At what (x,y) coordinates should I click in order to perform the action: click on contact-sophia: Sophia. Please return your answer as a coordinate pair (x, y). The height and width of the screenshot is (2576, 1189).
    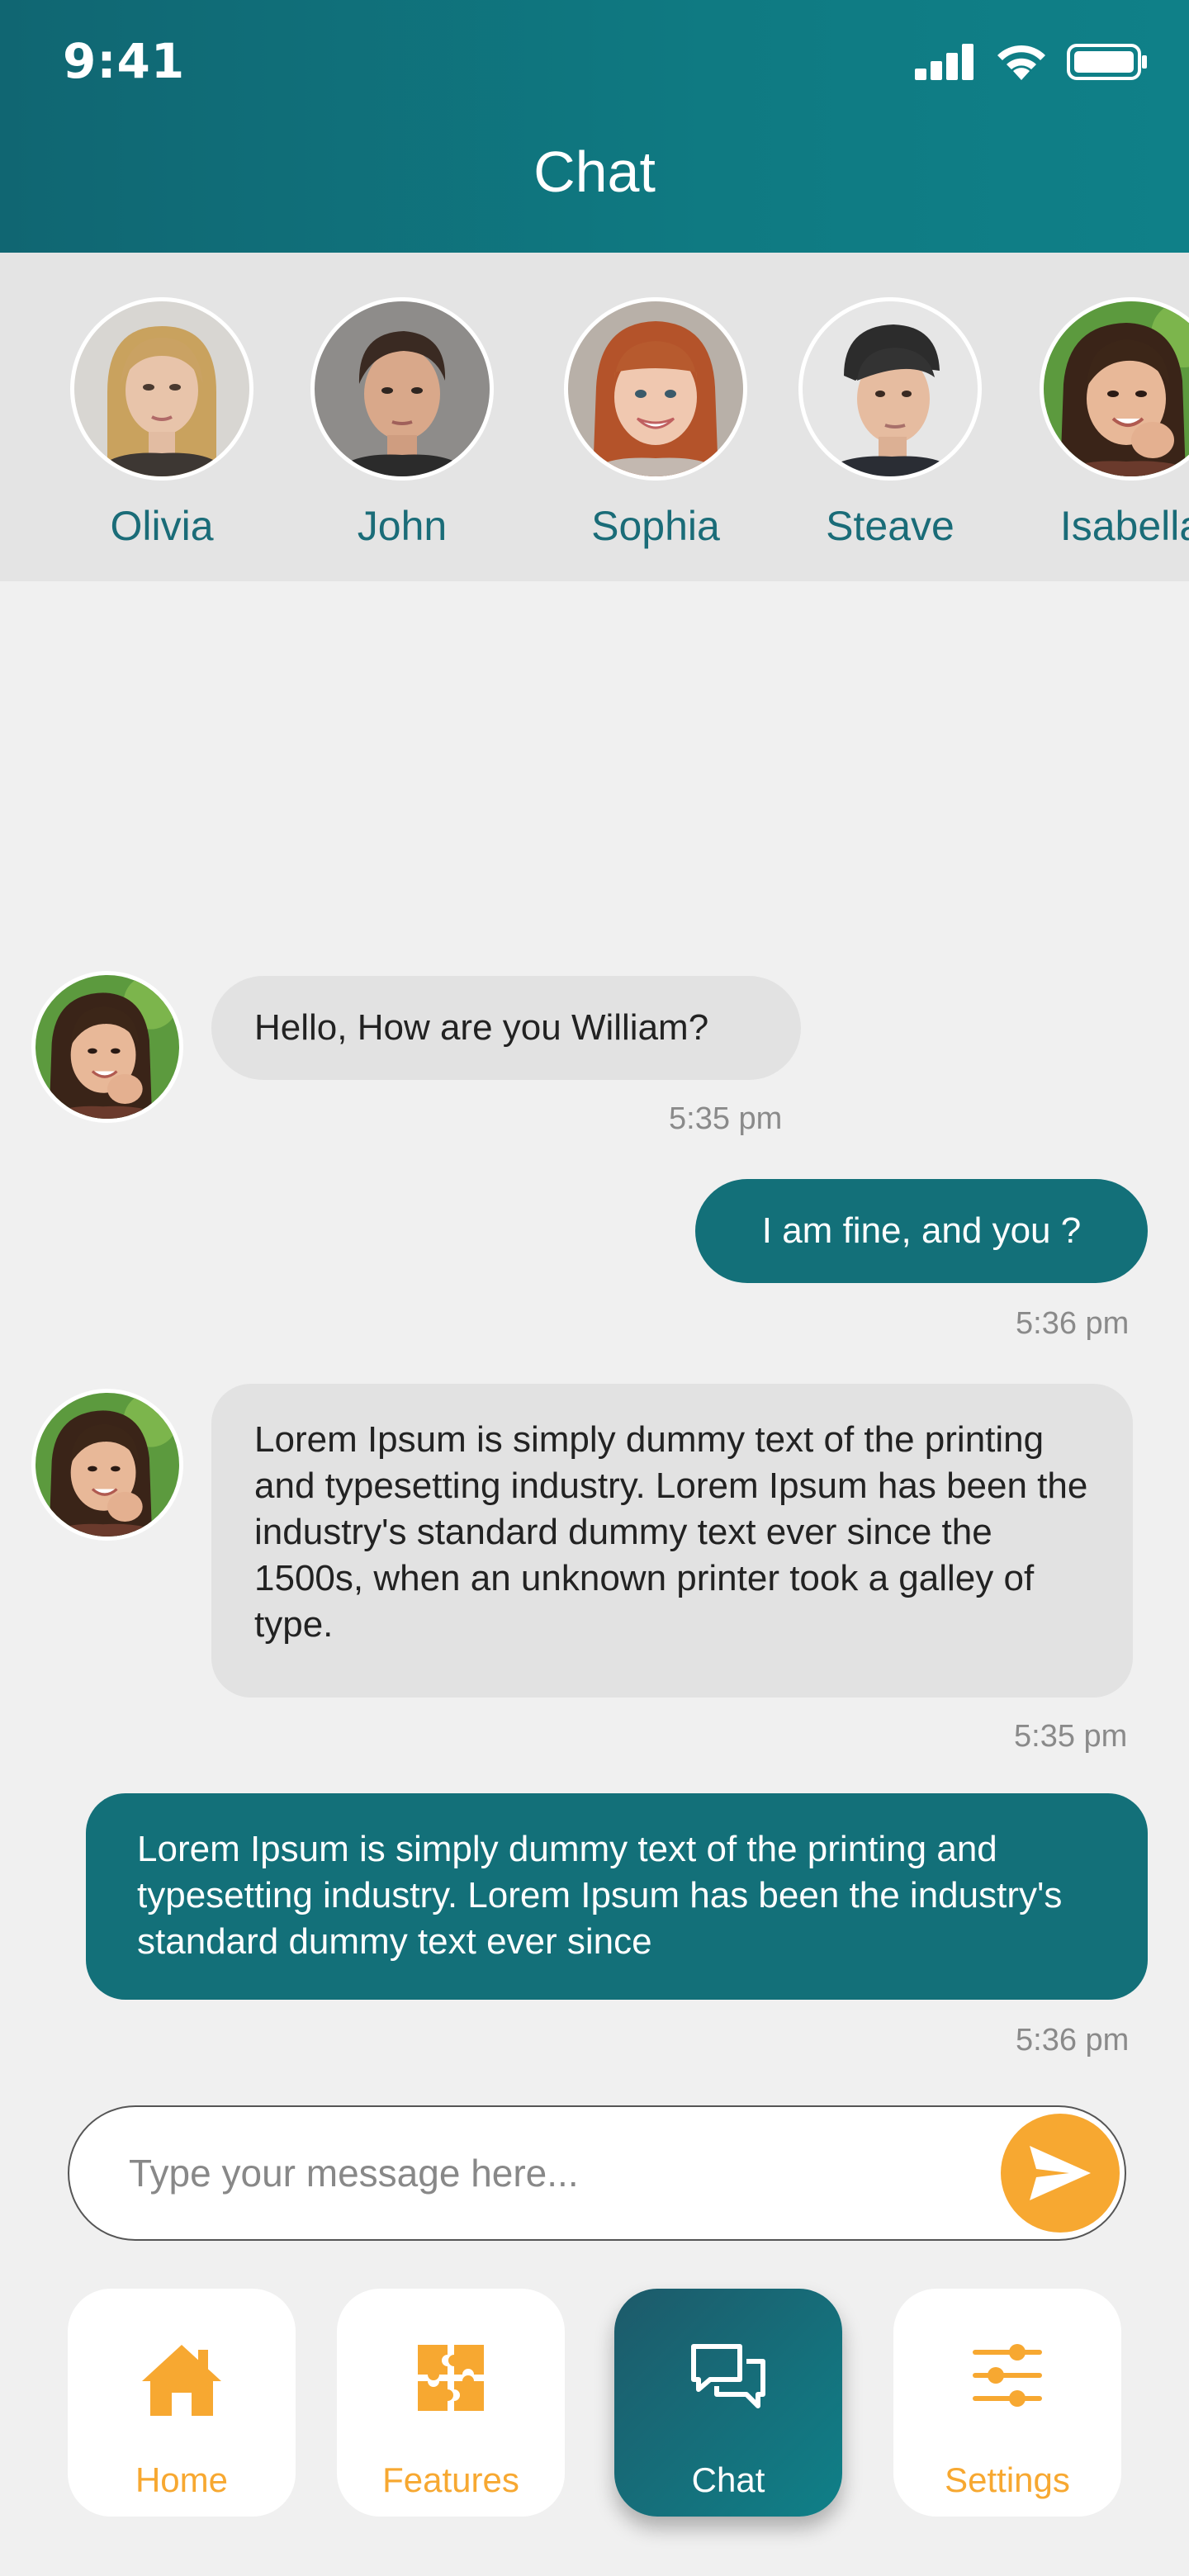
    Looking at the image, I should click on (655, 423).